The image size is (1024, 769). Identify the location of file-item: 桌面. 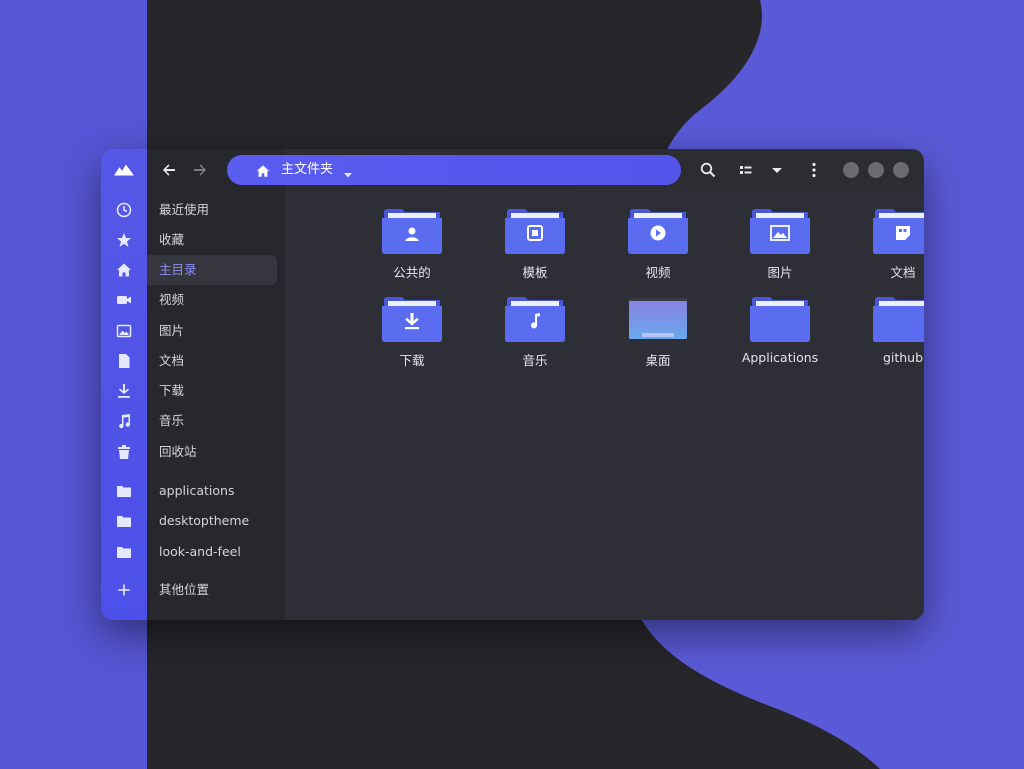
(658, 335).